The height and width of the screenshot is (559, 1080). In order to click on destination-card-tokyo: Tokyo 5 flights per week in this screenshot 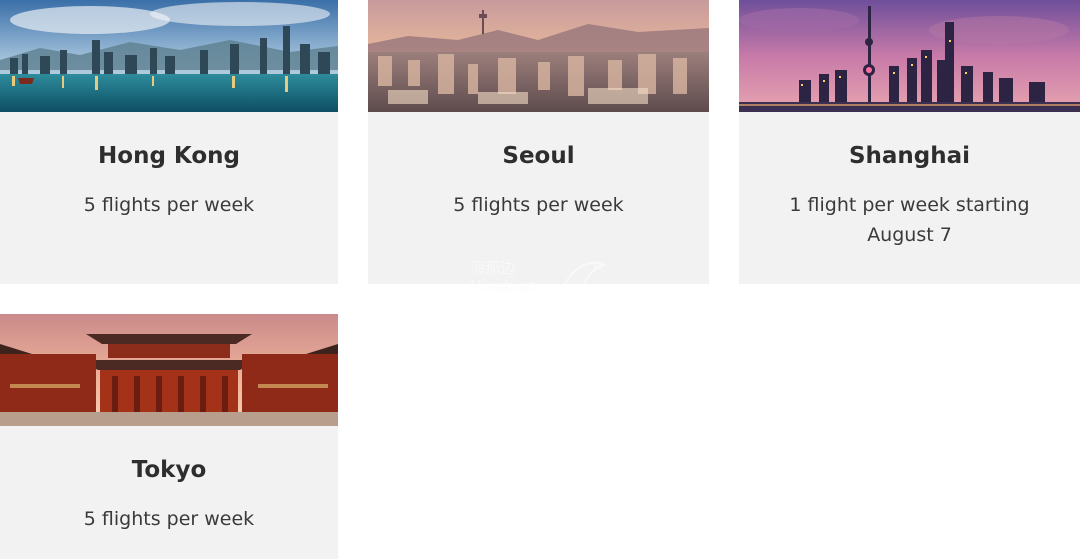, I will do `click(169, 436)`.